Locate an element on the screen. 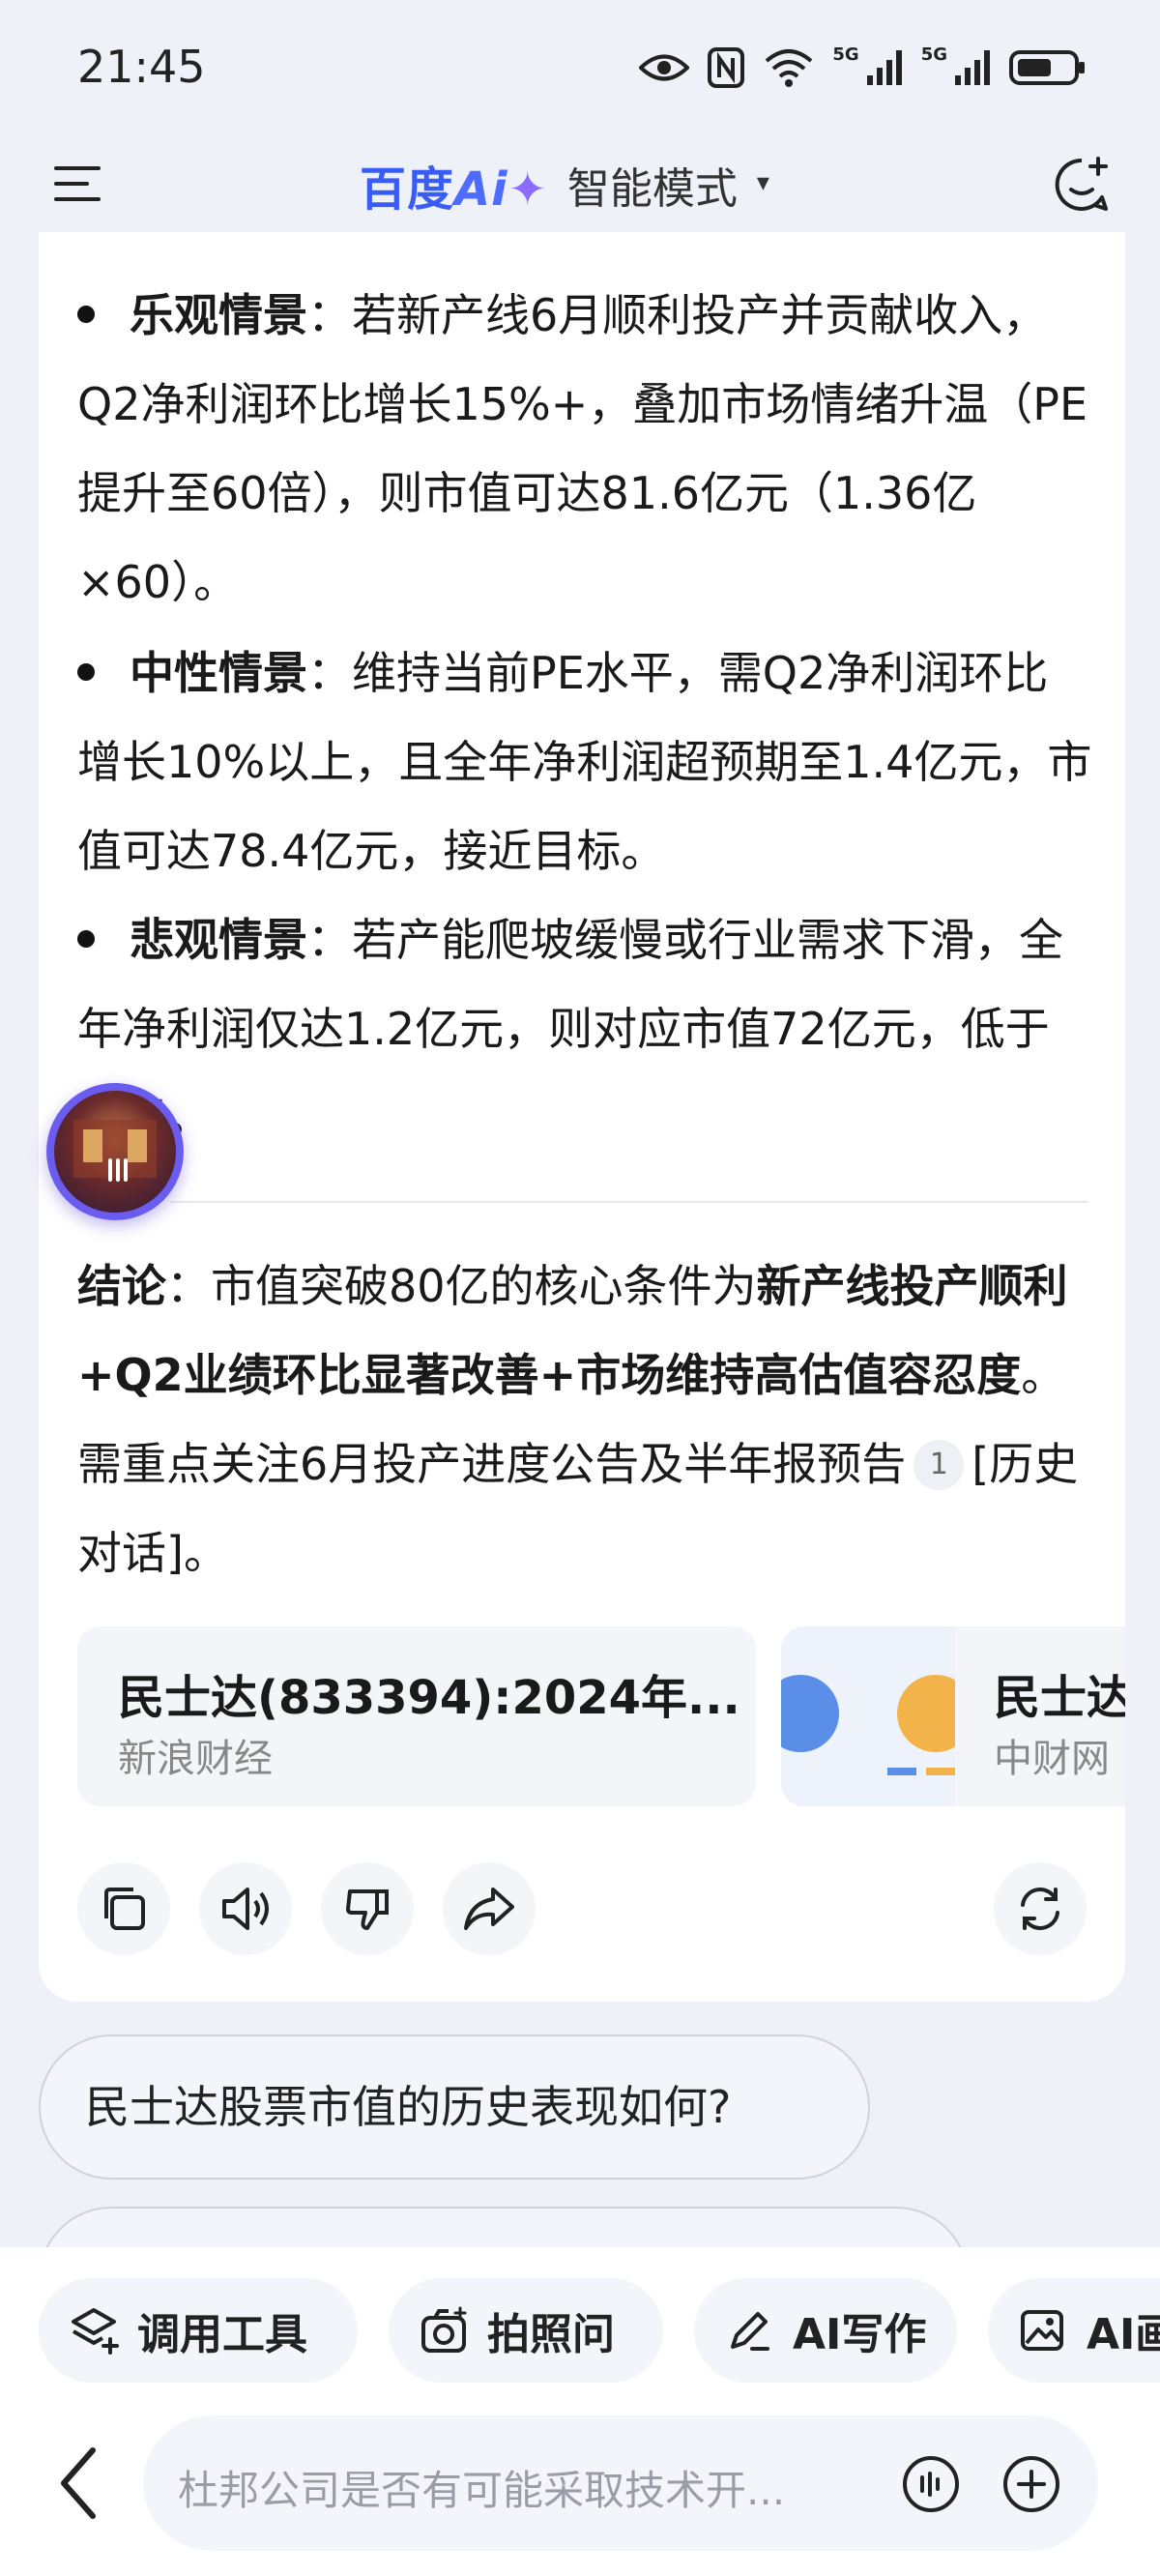  thumbs-down-icon is located at coordinates (368, 1909).